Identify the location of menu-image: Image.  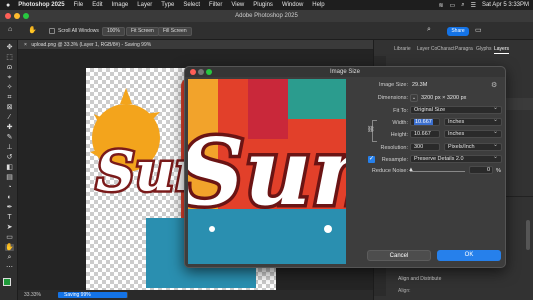
(120, 5).